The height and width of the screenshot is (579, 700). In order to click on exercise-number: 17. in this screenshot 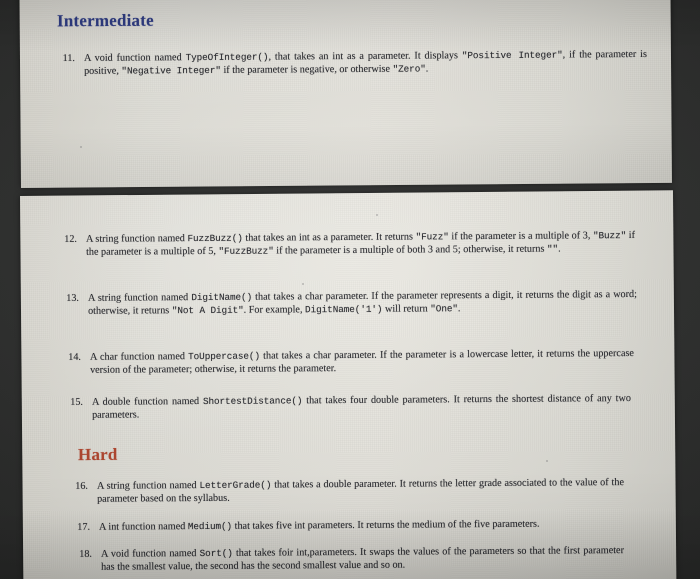, I will do `click(84, 527)`.